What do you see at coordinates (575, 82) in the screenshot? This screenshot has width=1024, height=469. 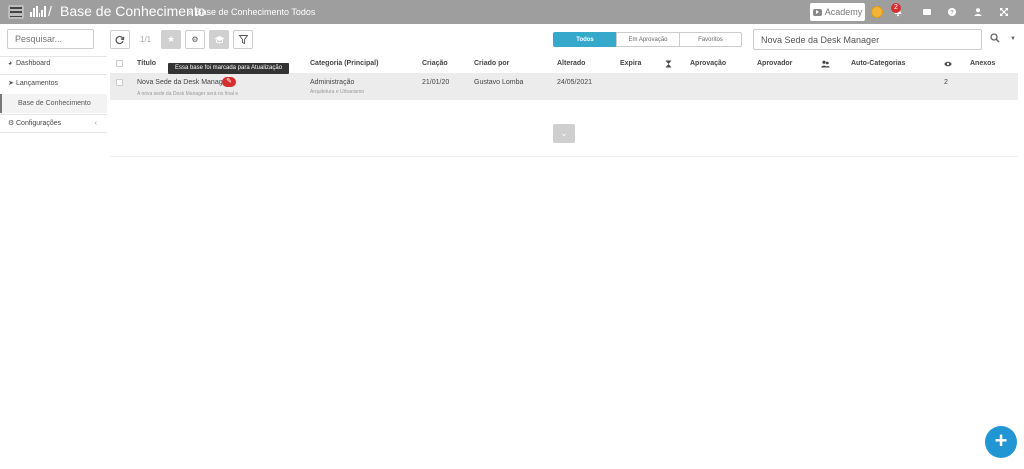 I see `row-changed: 24/05/2021` at bounding box center [575, 82].